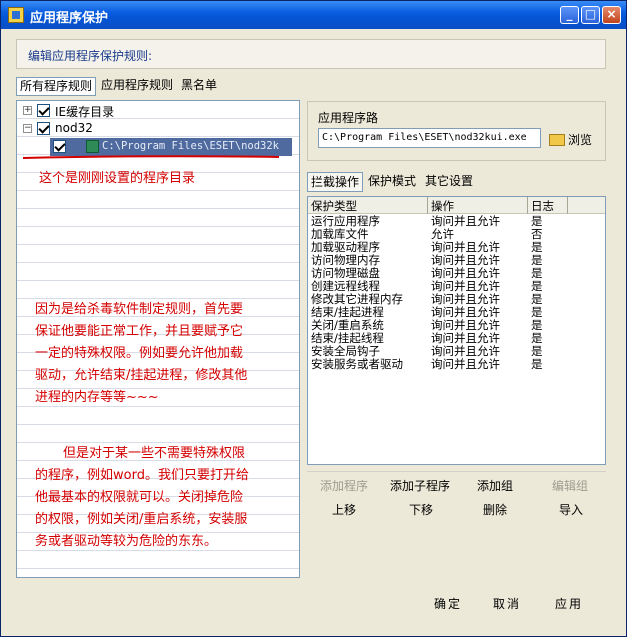 The width and height of the screenshot is (627, 637). I want to click on annotation-line: 进程的内存等等~~~, so click(97, 397).